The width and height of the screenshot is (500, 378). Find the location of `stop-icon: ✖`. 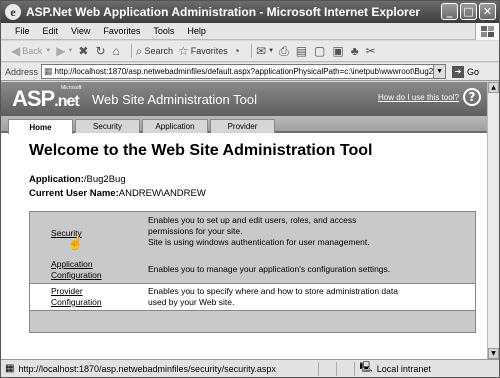

stop-icon: ✖ is located at coordinates (83, 51).